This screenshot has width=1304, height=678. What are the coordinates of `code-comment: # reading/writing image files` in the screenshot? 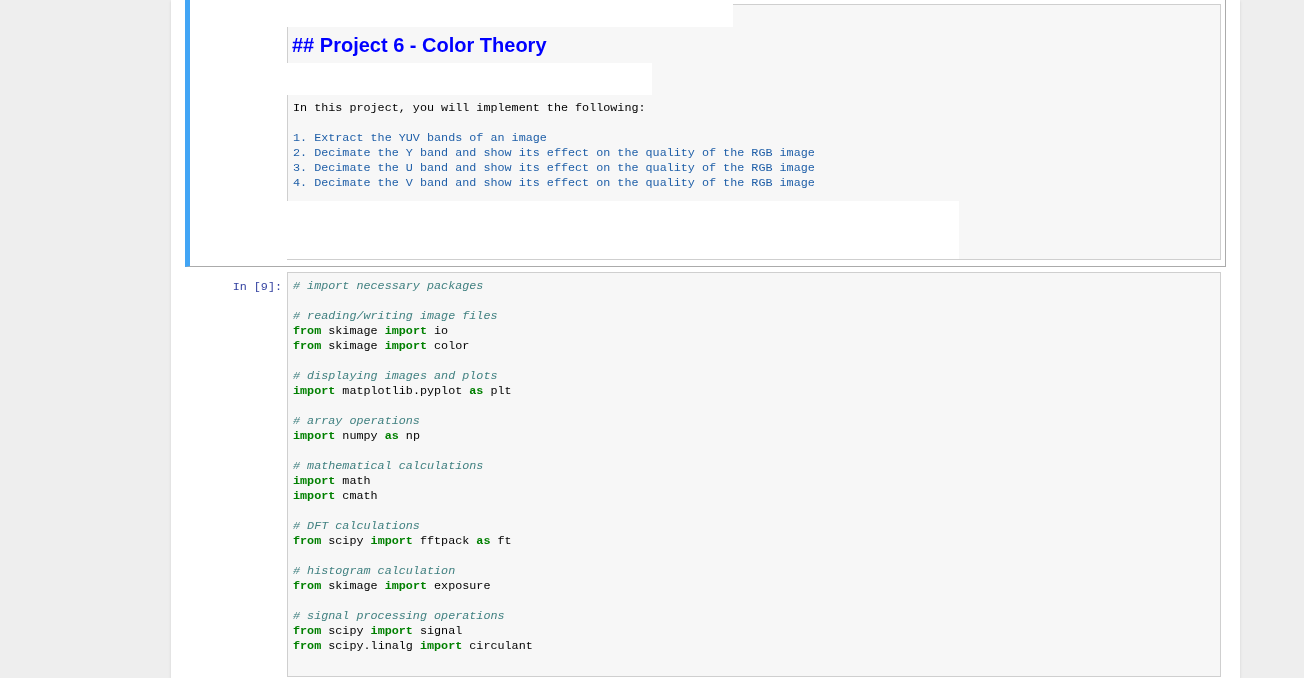 It's located at (395, 316).